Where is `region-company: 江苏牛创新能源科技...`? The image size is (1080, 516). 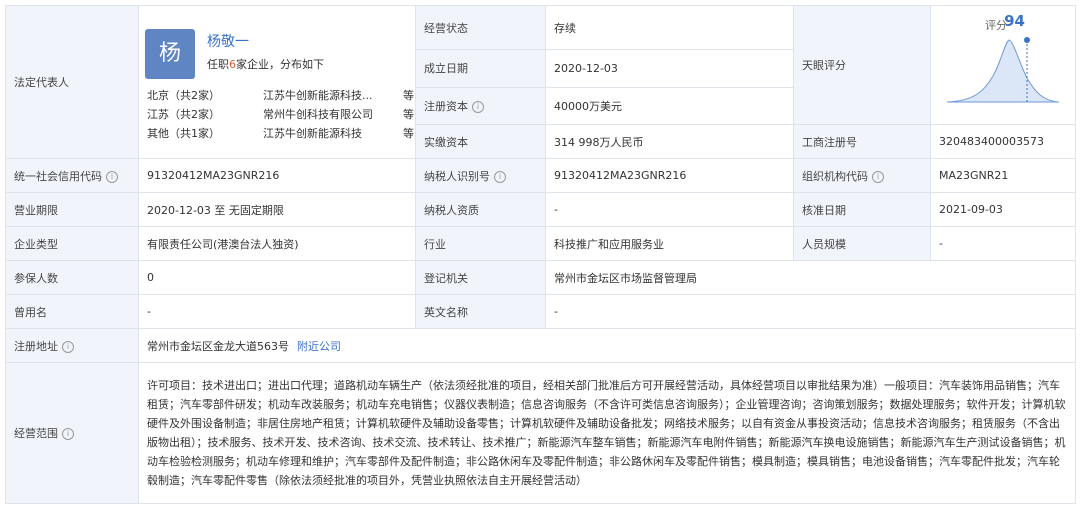
region-company: 江苏牛创新能源科技... is located at coordinates (318, 95).